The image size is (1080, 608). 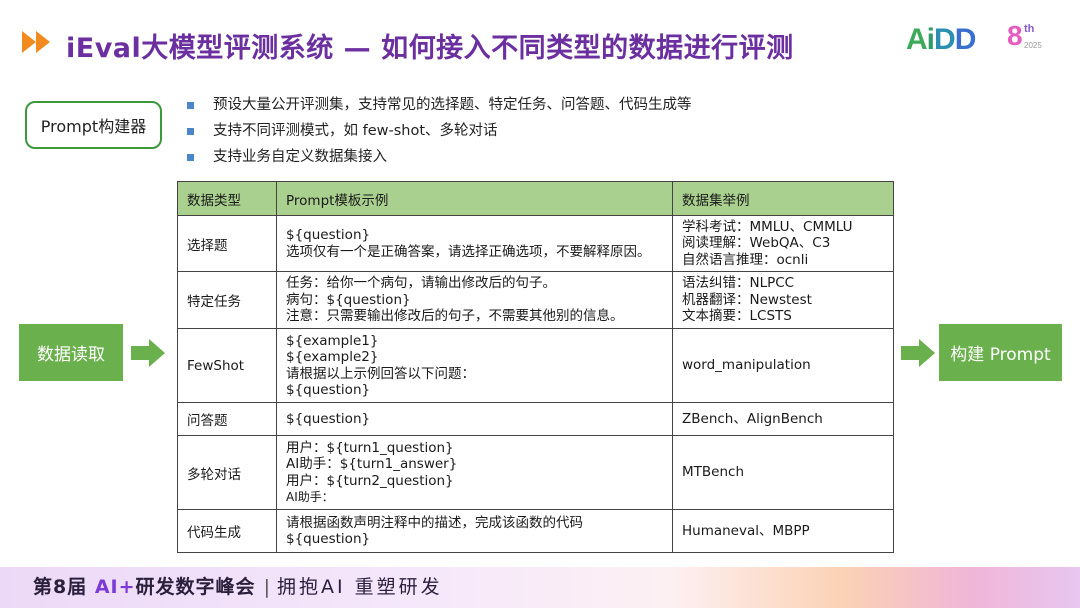 What do you see at coordinates (332, 357) in the screenshot?
I see `template-line: ${example2}` at bounding box center [332, 357].